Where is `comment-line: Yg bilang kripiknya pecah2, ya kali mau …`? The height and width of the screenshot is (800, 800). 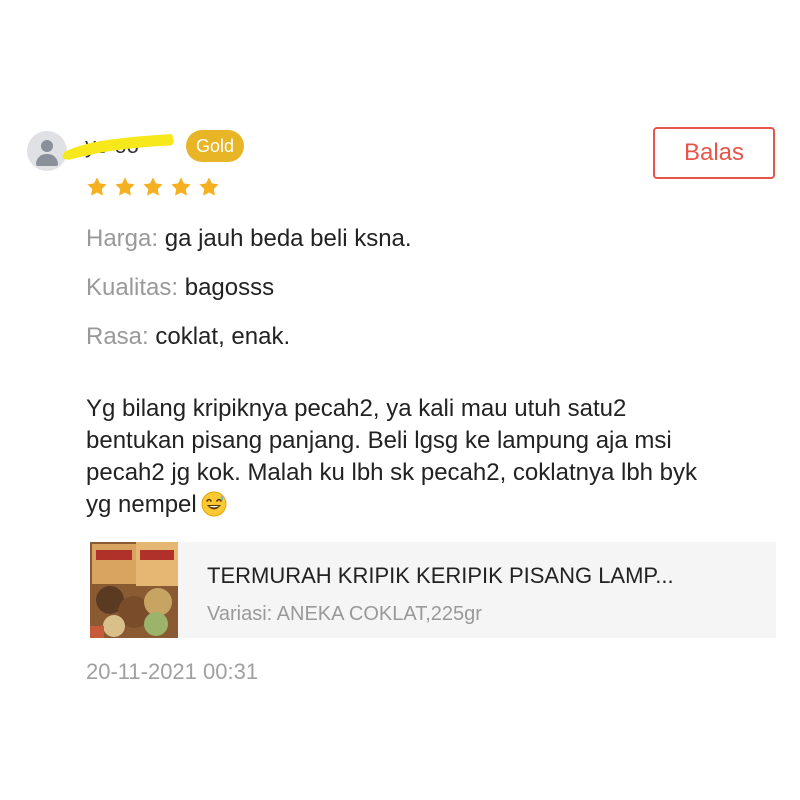
comment-line: Yg bilang kripiknya pecah2, ya kali mau … is located at coordinates (356, 408).